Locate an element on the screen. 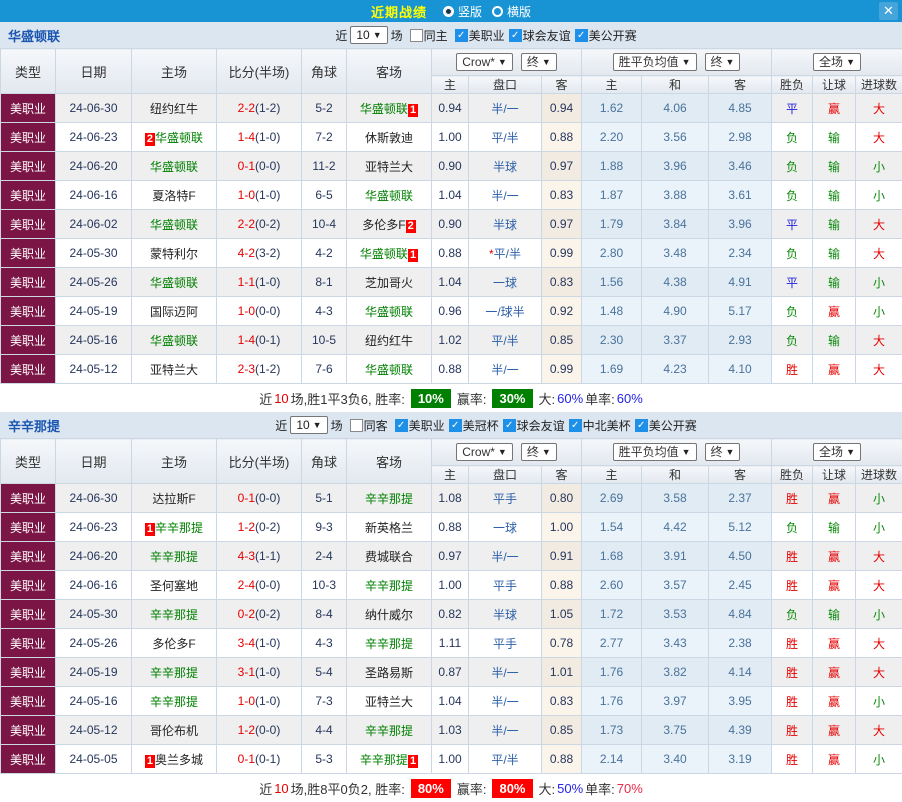 This screenshot has height=802, width=902. away-team-cell: 辛辛那提1 is located at coordinates (389, 759).